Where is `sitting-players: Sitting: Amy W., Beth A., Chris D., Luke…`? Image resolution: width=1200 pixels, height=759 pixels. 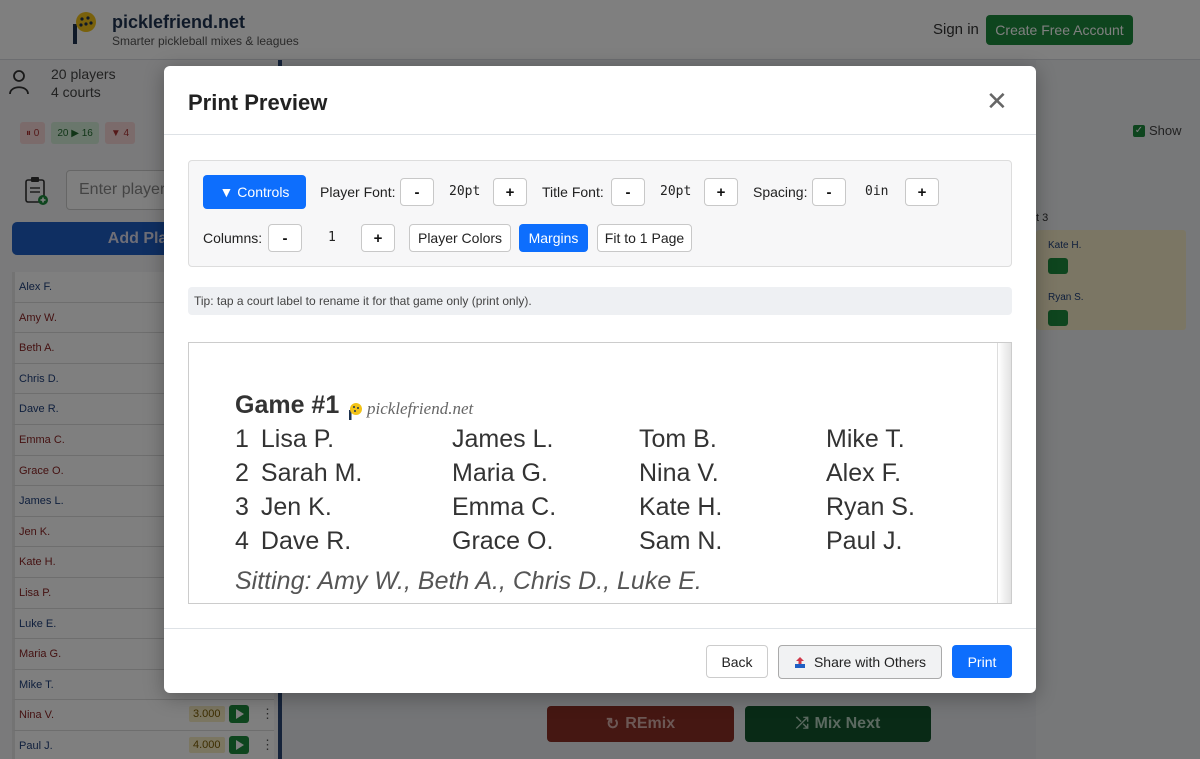
sitting-players: Sitting: Amy W., Beth A., Chris D., Luke… is located at coordinates (468, 581).